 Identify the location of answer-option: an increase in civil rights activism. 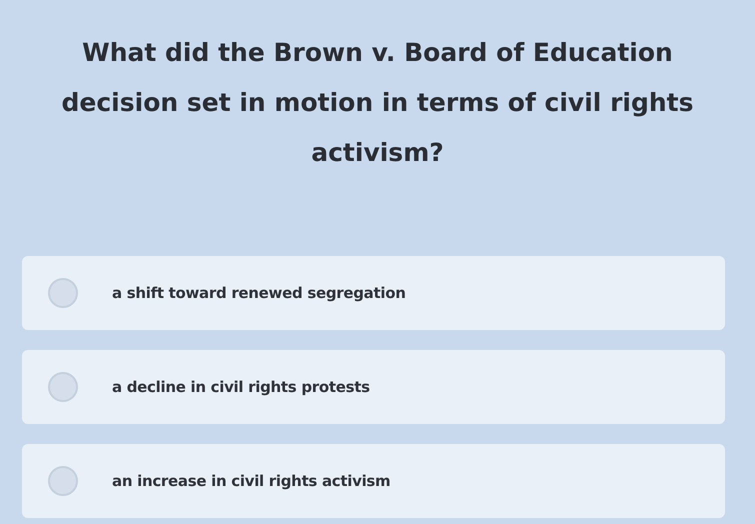
(373, 481).